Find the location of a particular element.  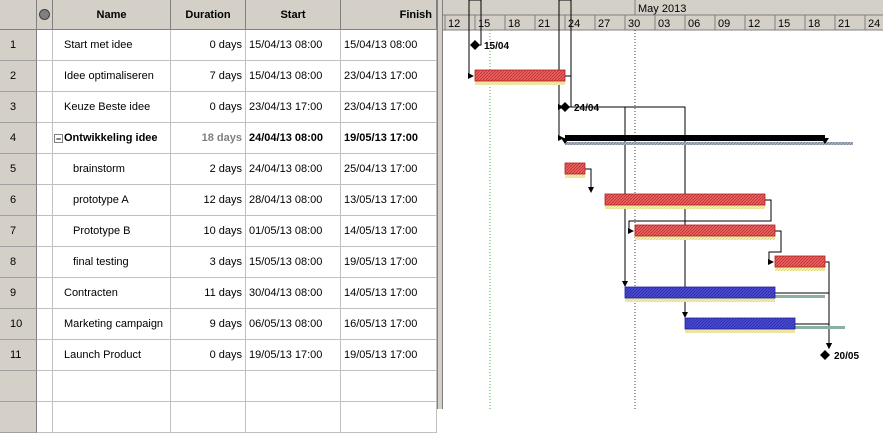

task-name-cell: prototype A is located at coordinates (112, 200).